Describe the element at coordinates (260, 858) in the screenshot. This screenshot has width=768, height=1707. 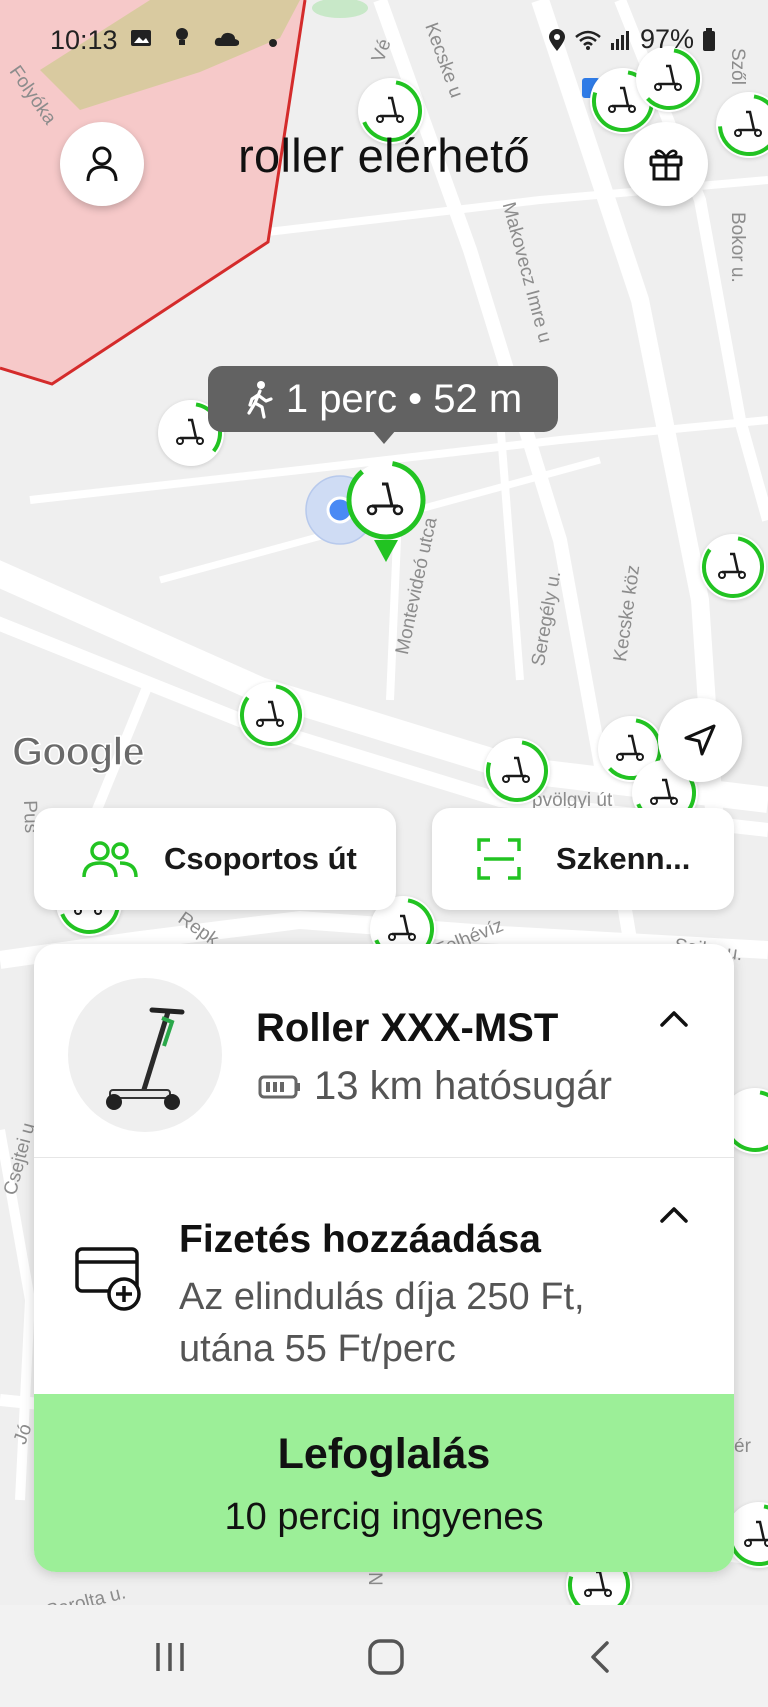
I see `group-ride-label: Csoportos út` at that location.